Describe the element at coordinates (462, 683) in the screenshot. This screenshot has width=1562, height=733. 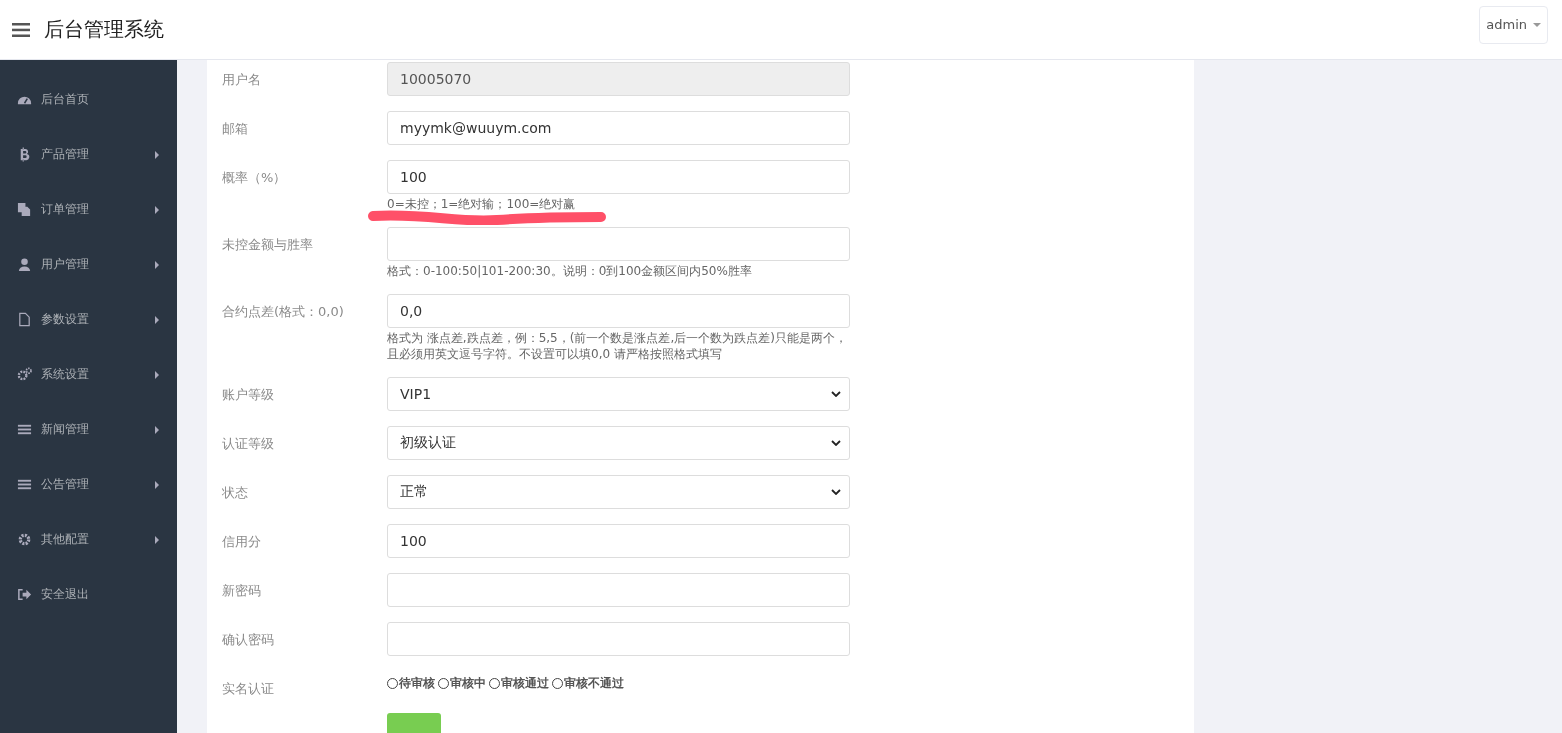
I see `radio-option: 审核中` at that location.